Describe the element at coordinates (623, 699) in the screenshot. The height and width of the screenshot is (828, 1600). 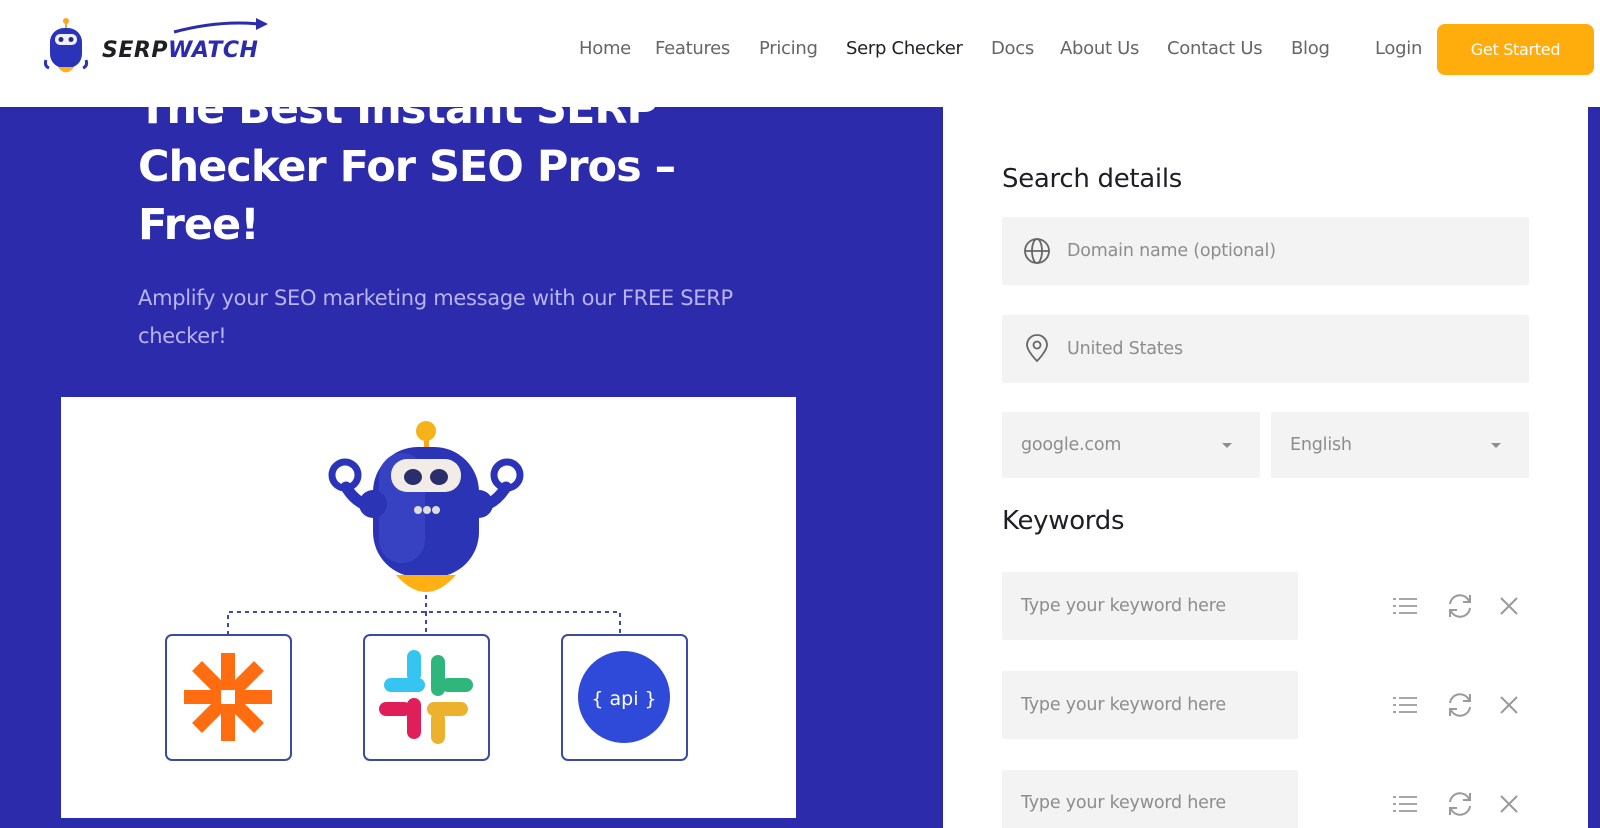
I see `api-label: { api }` at that location.